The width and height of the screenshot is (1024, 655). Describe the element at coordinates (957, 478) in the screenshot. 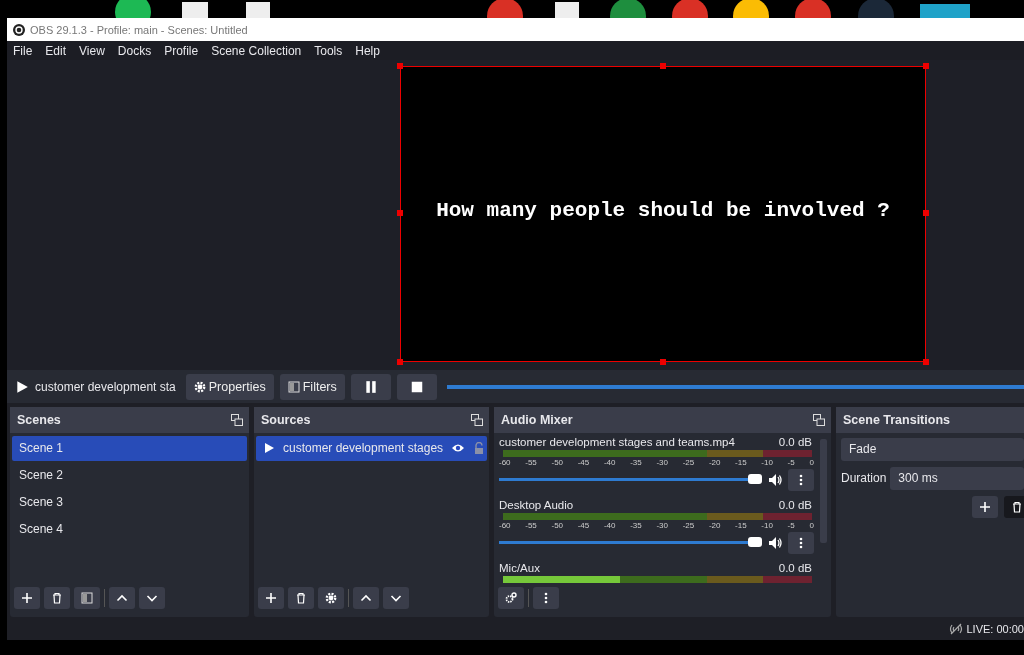

I see `duration-field: 300 ms` at that location.